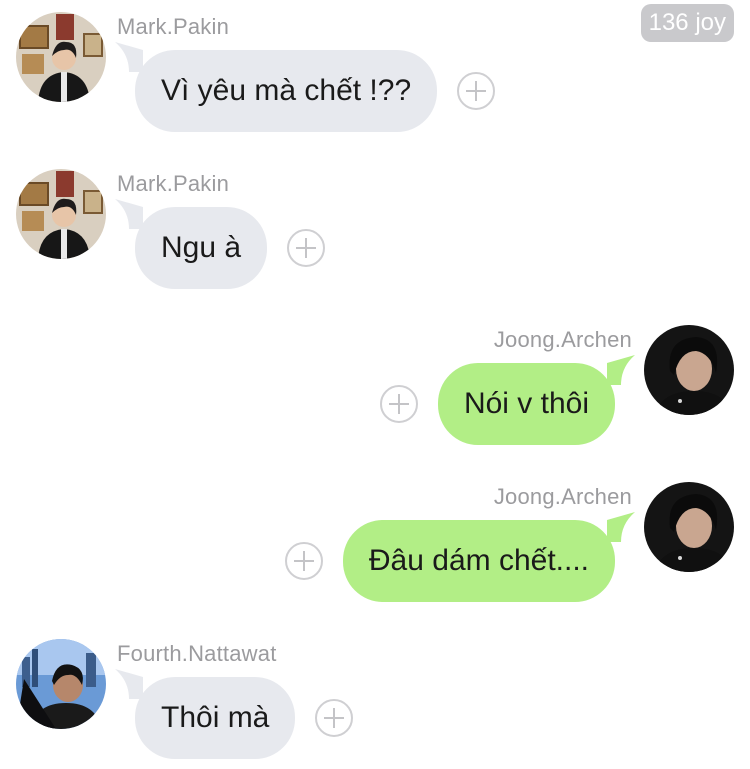 This screenshot has height=769, width=750. I want to click on message-bubble: Nói v thôi, so click(536, 400).